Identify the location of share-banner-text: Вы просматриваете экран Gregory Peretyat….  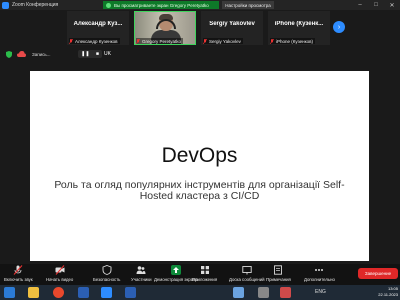
(161, 5).